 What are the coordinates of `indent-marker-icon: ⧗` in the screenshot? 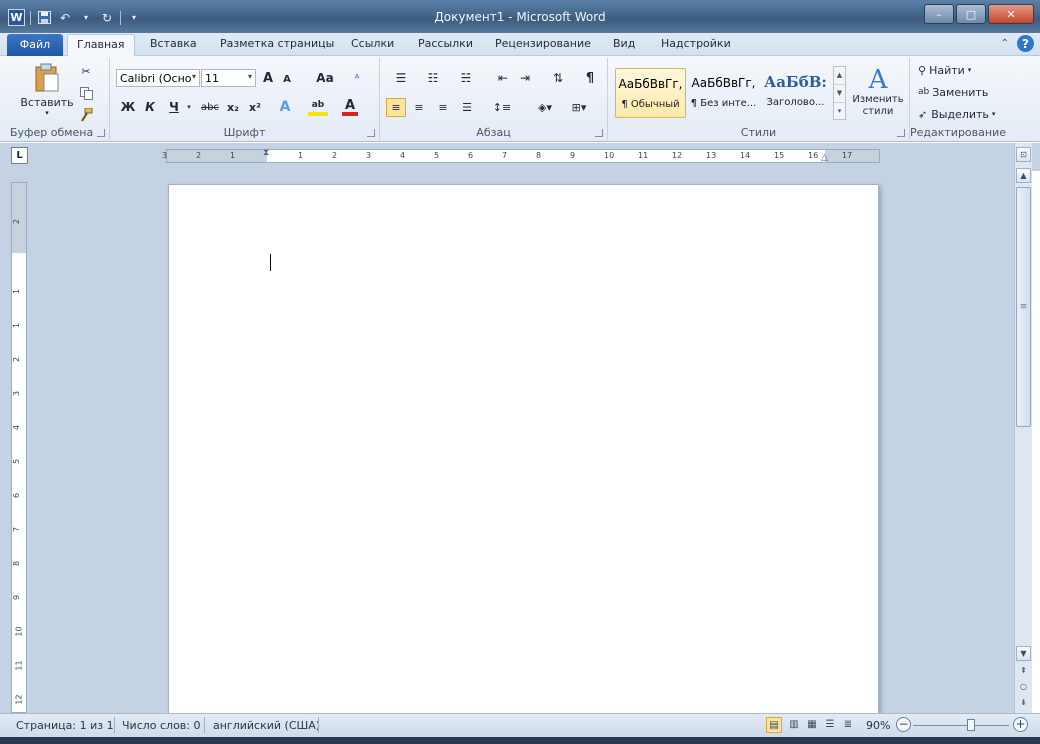 It's located at (266, 153).